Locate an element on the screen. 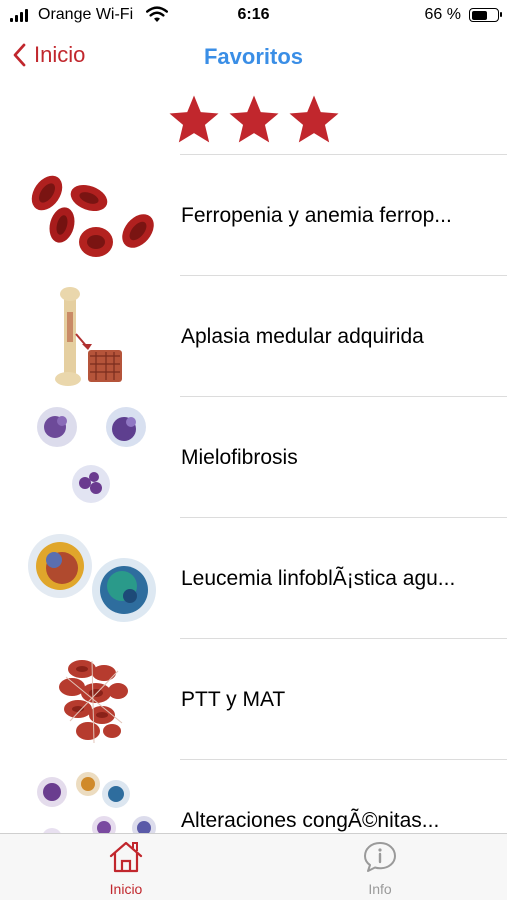  list-item: Aplasia medular adquirida is located at coordinates (253, 336).